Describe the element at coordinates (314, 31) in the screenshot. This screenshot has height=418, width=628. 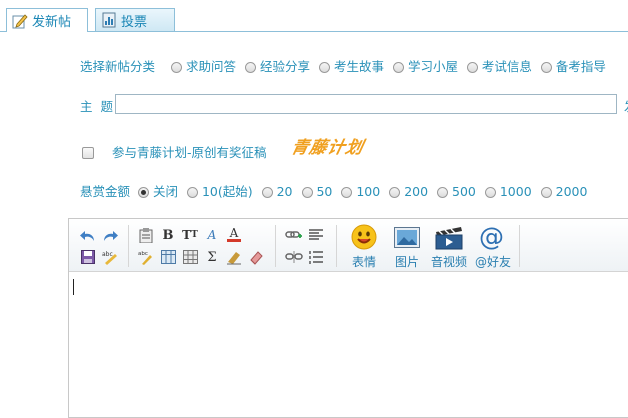
I see `tab-divider` at that location.